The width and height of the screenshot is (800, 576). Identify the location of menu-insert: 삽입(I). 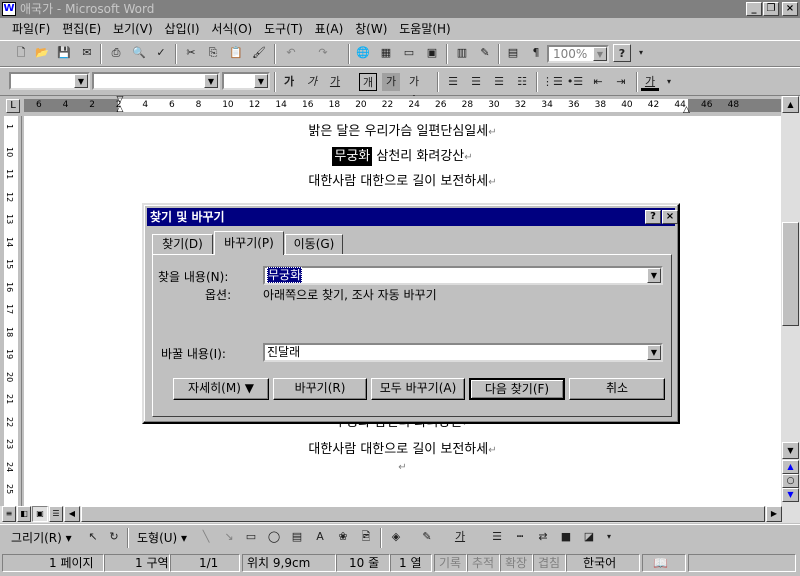
(182, 29).